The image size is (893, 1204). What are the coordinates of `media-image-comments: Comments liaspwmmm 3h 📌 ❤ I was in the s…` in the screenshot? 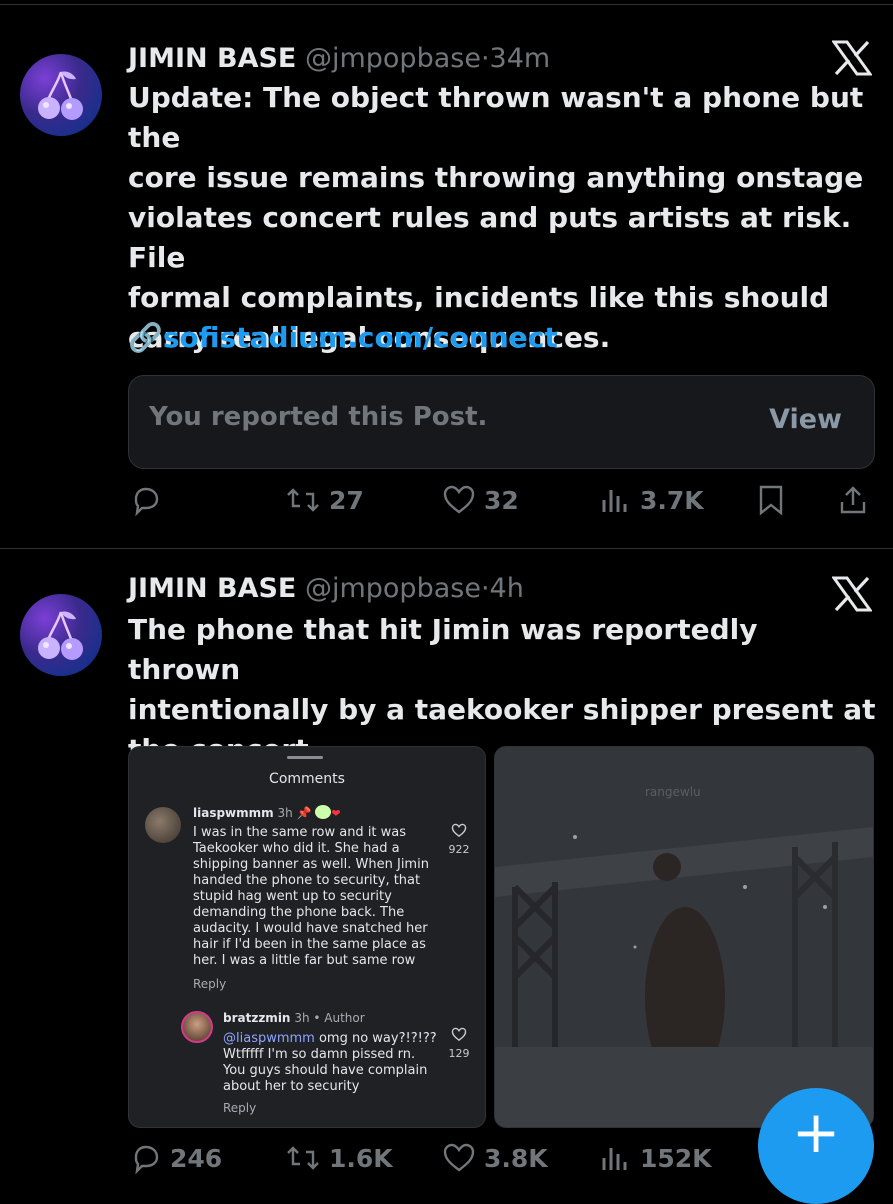 It's located at (307, 937).